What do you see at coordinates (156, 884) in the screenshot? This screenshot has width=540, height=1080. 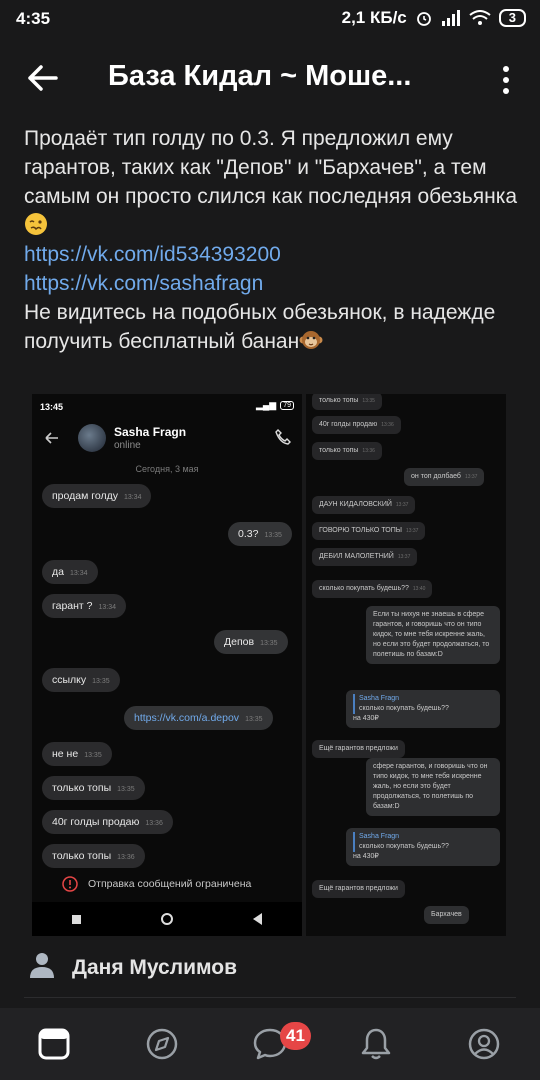 I see `restriction-notice: Отправка сообщений ограничена` at bounding box center [156, 884].